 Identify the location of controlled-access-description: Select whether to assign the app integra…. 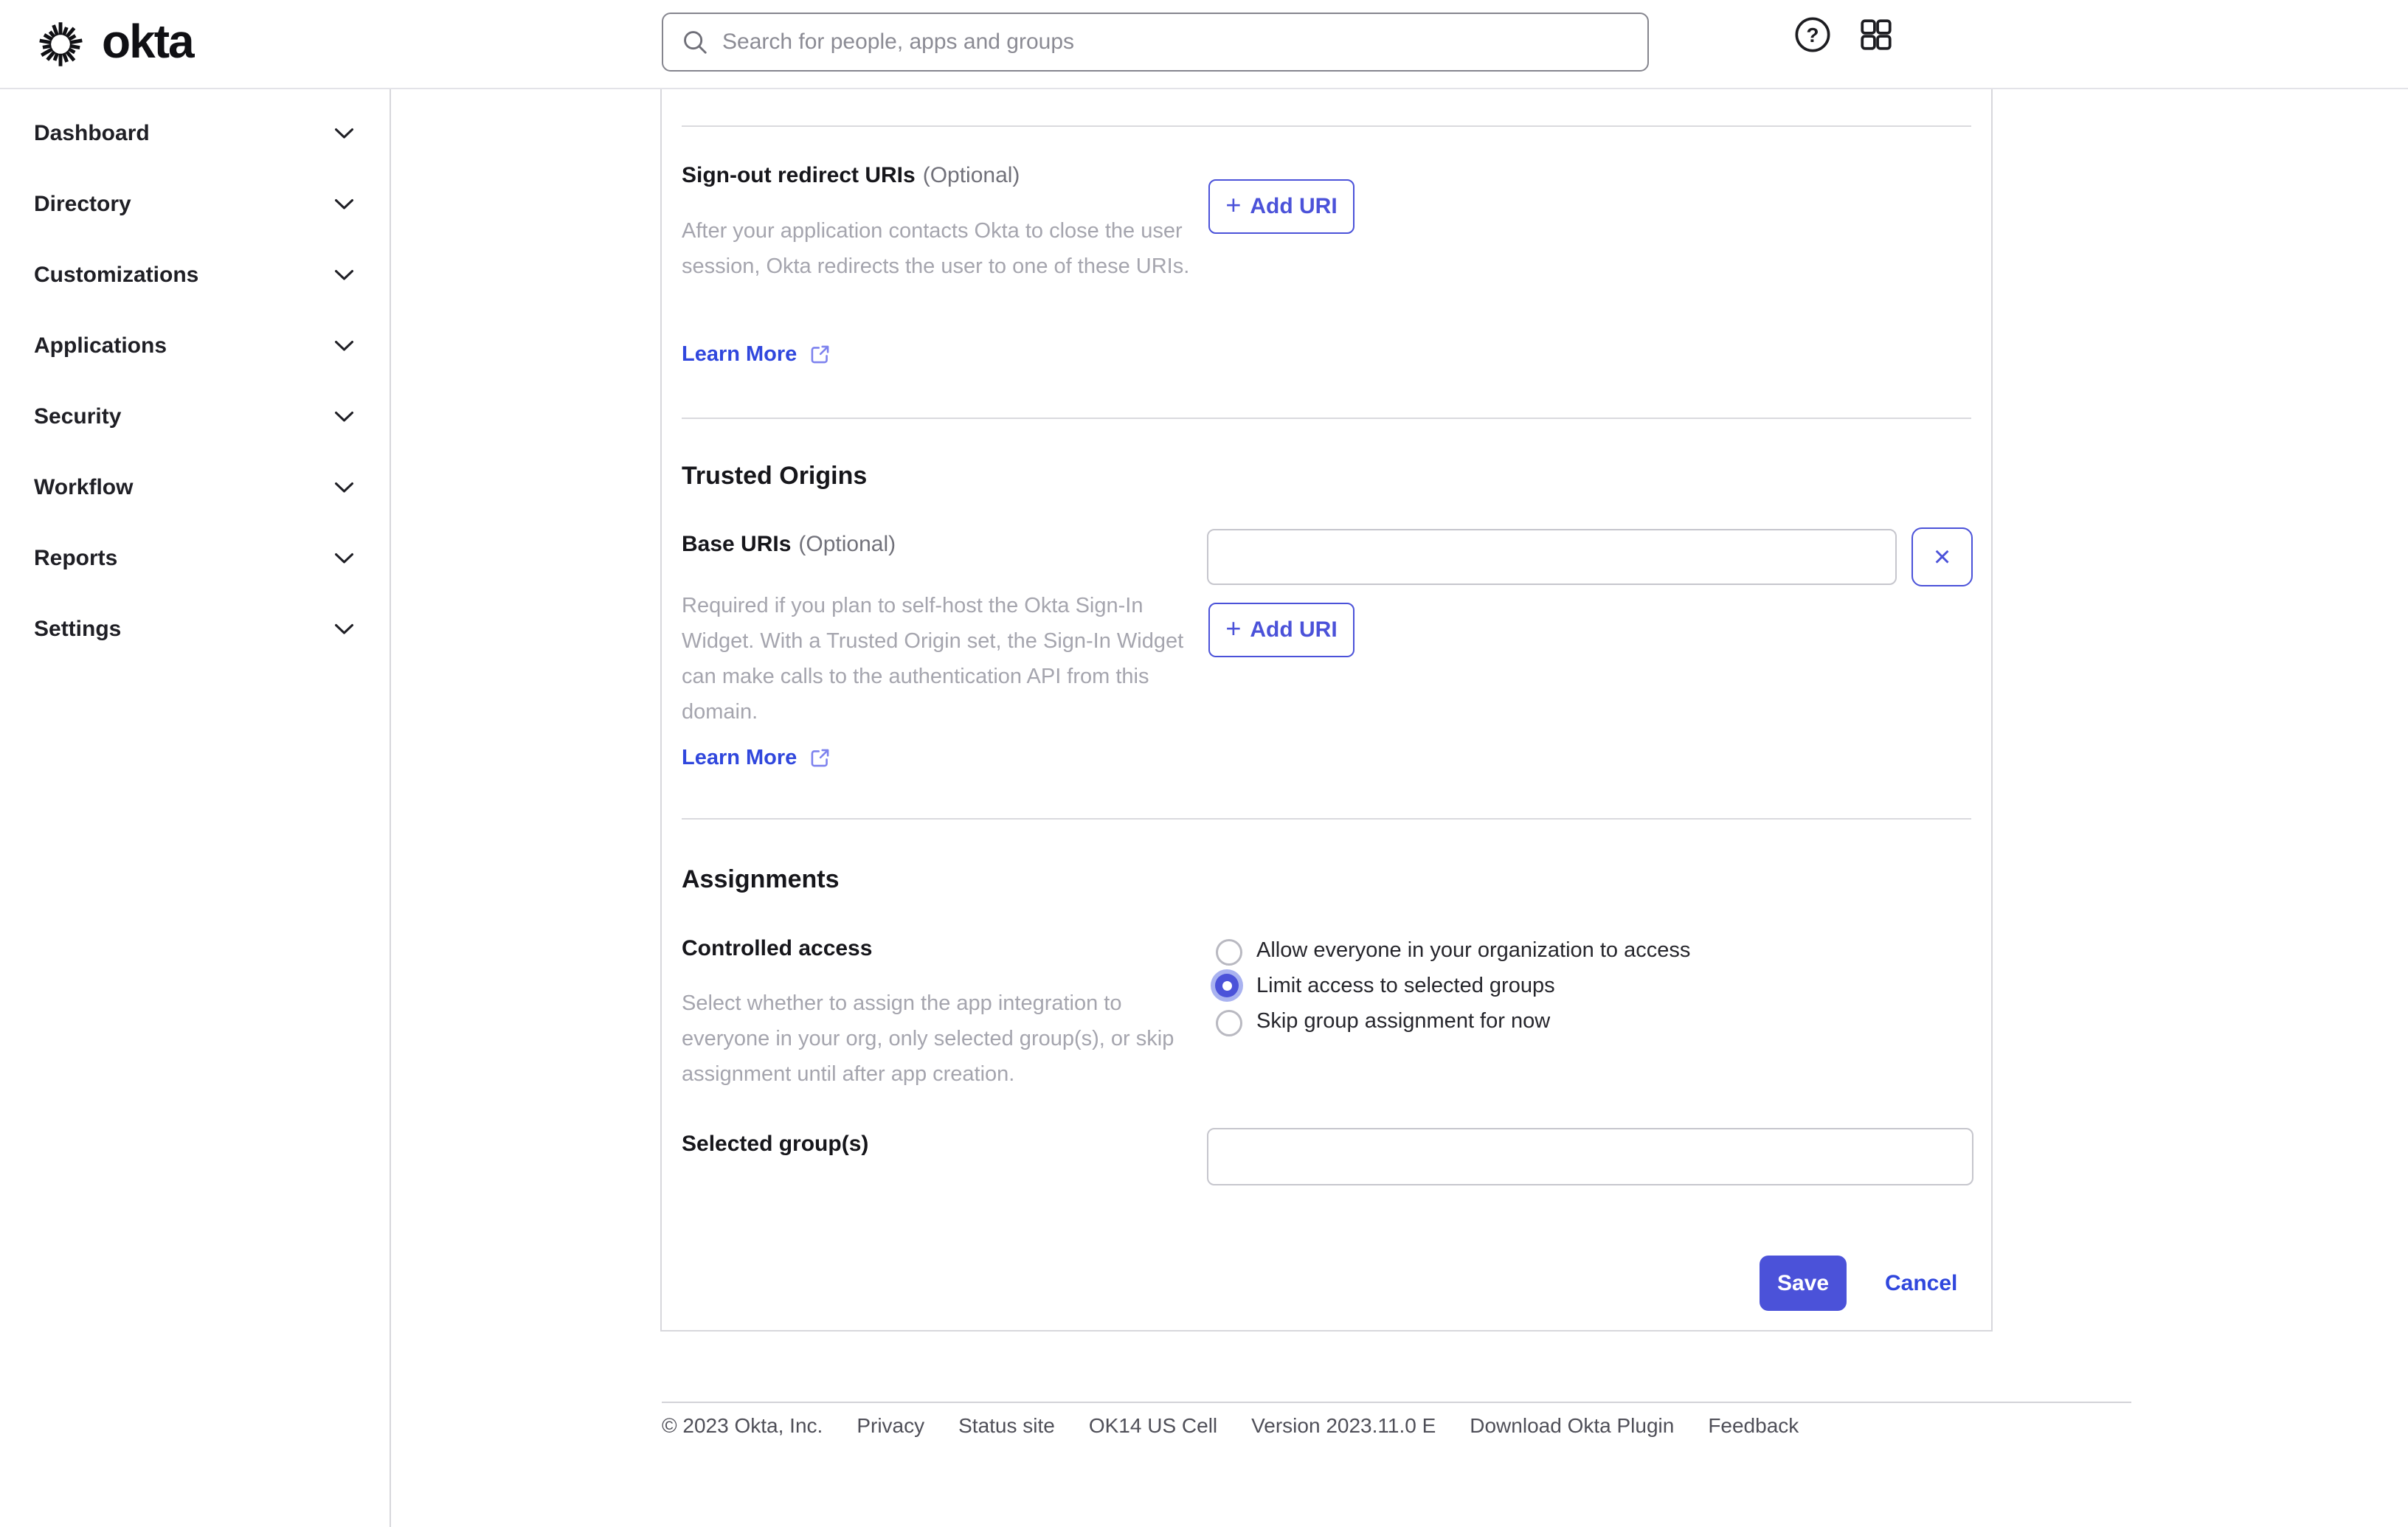
(928, 1039).